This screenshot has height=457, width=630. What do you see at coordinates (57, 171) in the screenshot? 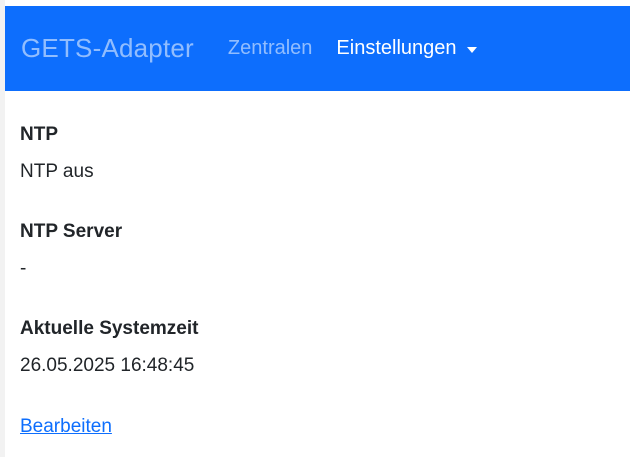
I see `ntp-value: NTP aus` at bounding box center [57, 171].